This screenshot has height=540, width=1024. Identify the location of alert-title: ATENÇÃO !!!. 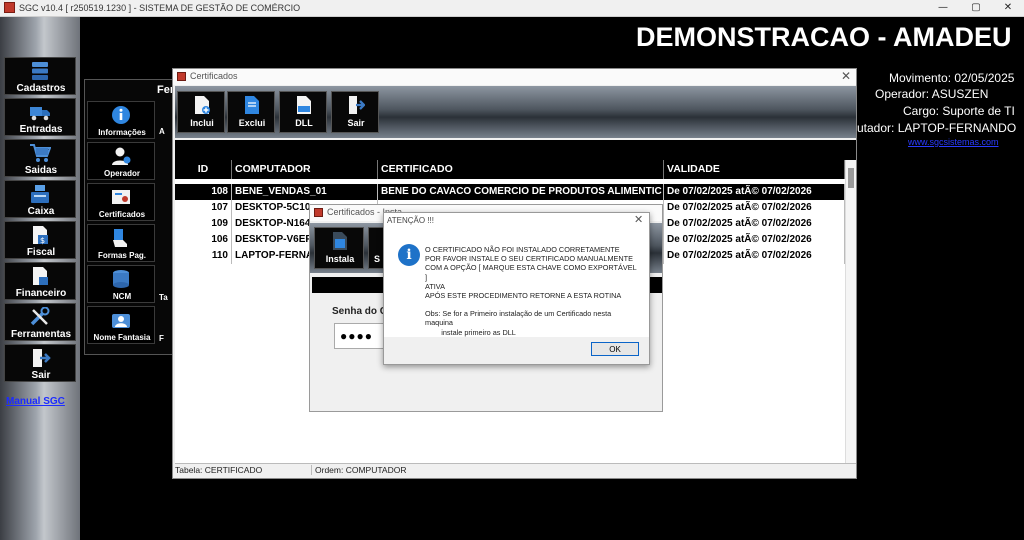
(410, 220).